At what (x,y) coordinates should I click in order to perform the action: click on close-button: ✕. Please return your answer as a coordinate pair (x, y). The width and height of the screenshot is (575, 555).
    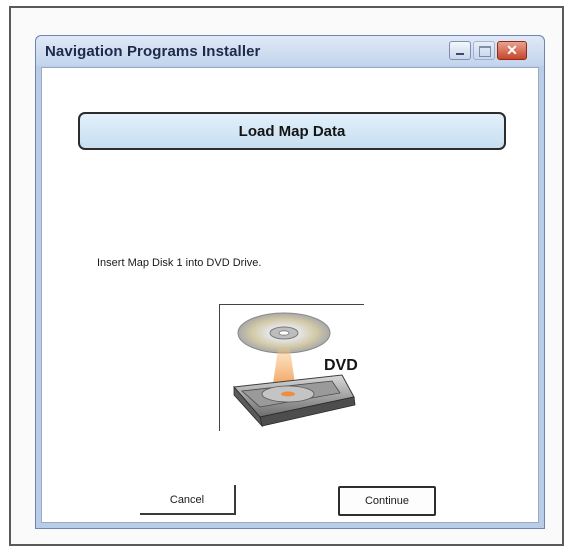
    Looking at the image, I should click on (512, 50).